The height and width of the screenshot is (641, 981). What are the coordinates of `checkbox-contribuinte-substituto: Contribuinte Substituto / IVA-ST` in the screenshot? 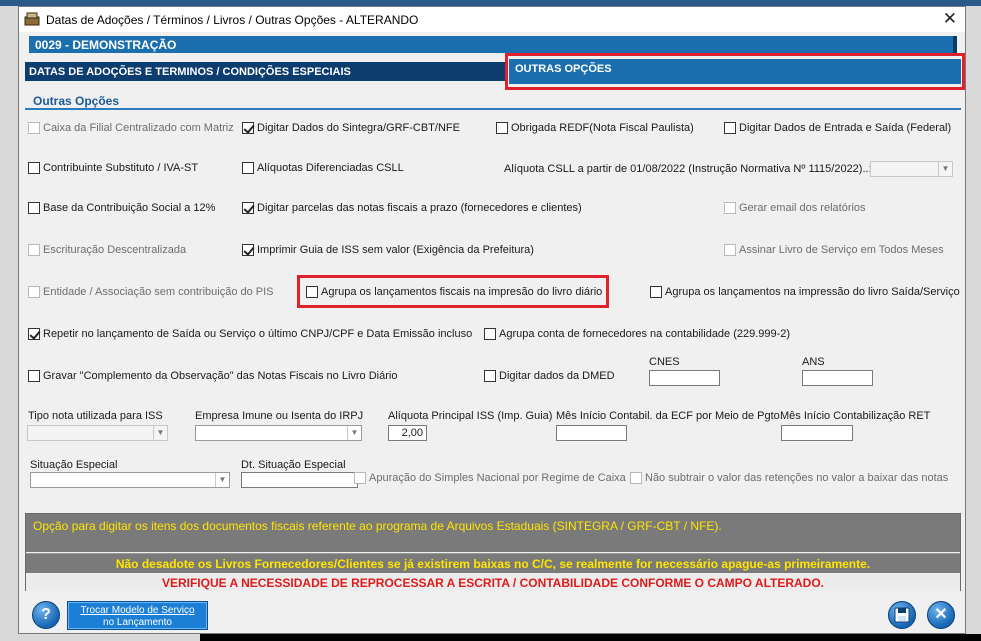 It's located at (113, 168).